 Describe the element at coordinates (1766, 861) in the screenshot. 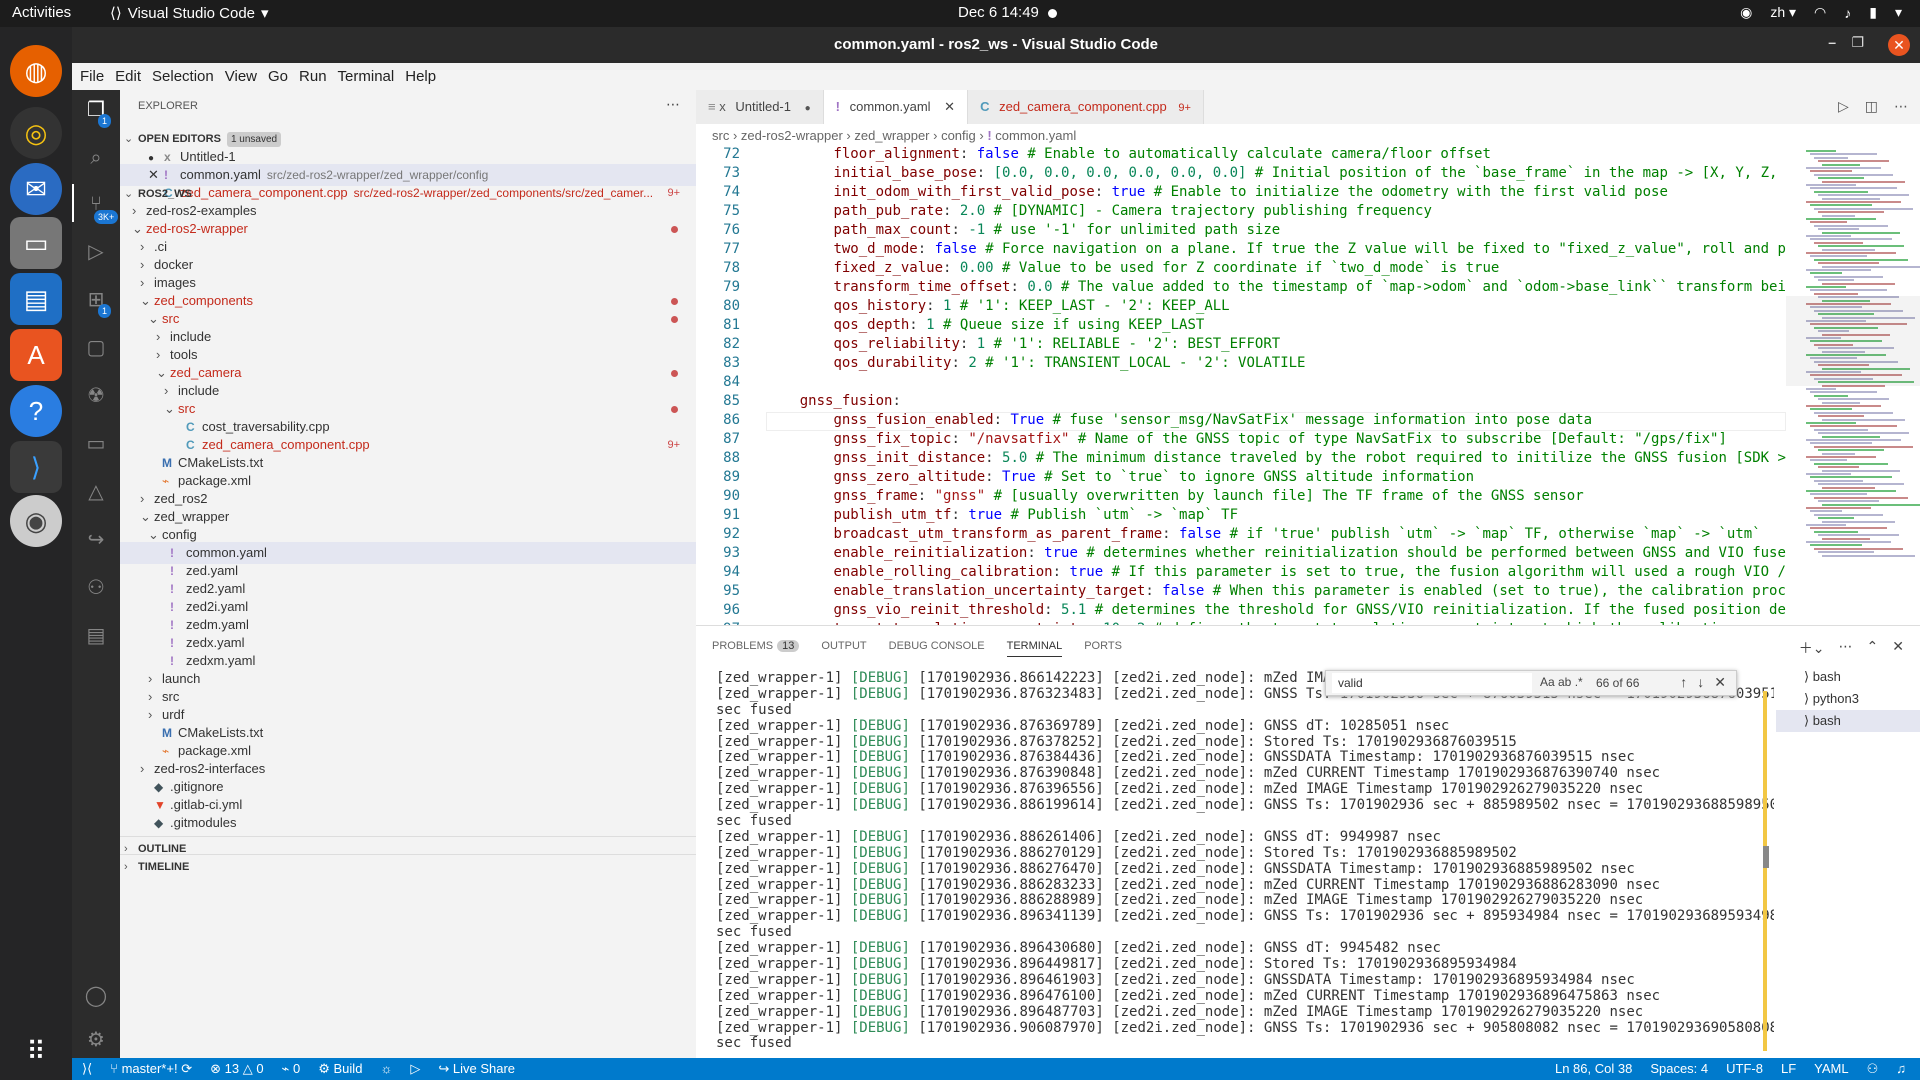

I see `terminal-scrollbar` at that location.